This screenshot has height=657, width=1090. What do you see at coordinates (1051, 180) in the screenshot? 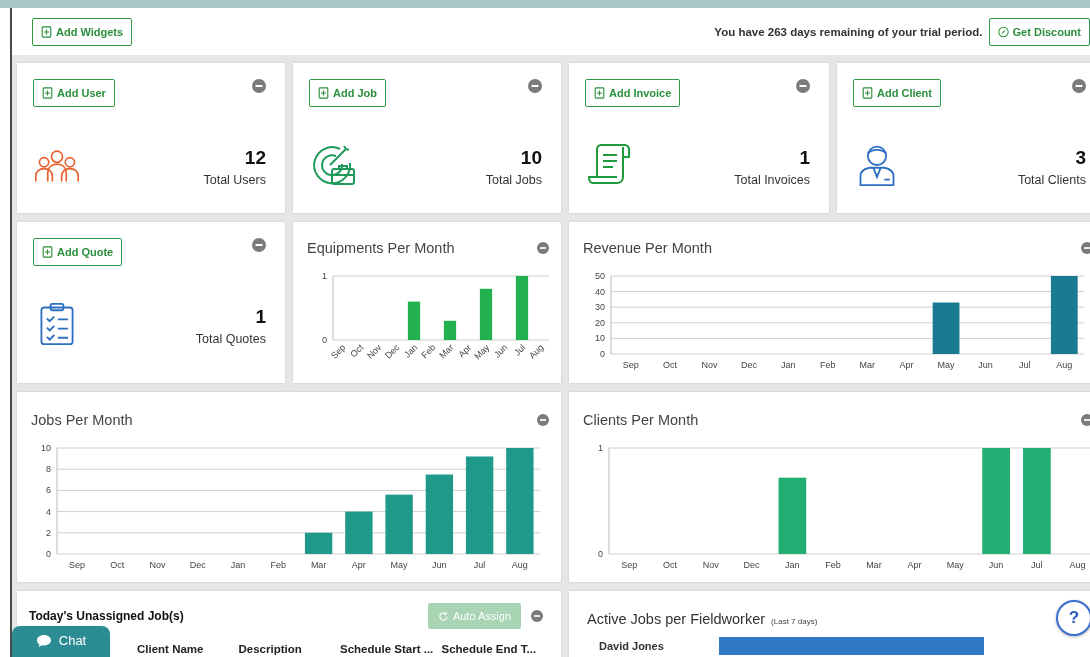
I see `stat-label: Total Clients` at bounding box center [1051, 180].